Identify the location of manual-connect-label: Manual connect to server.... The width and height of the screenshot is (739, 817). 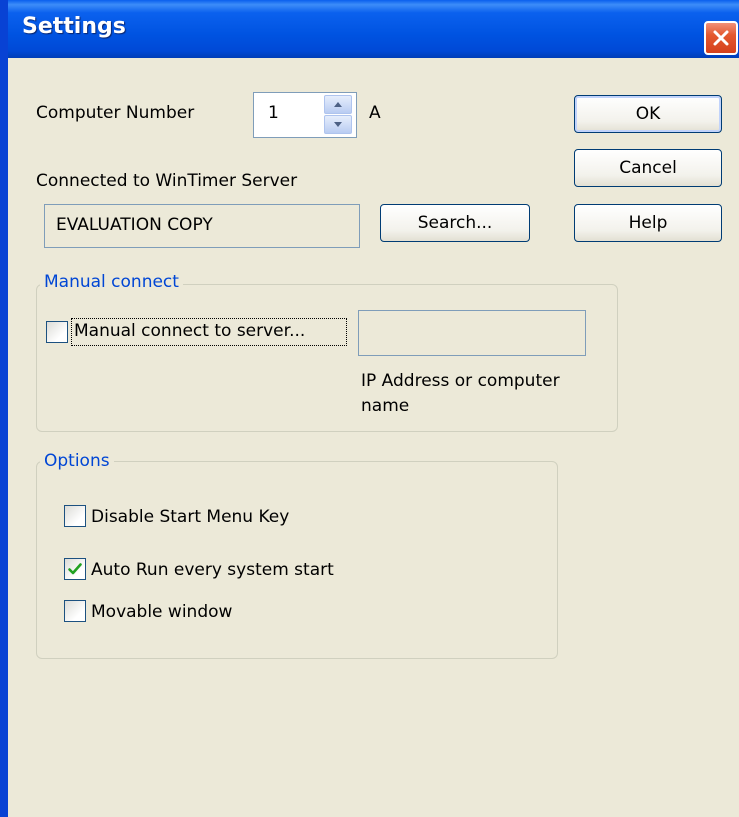
(189, 331).